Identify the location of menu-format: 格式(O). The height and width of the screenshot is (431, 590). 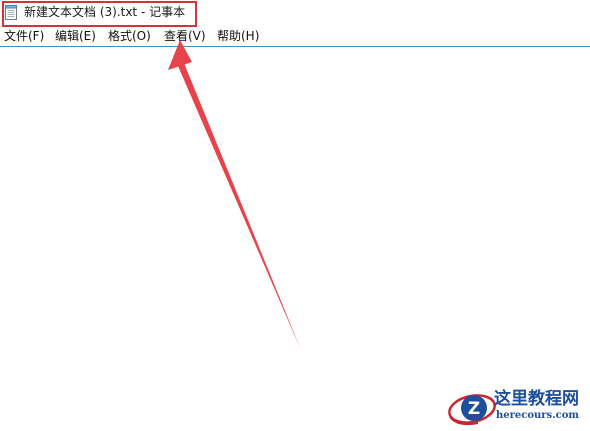
(129, 36).